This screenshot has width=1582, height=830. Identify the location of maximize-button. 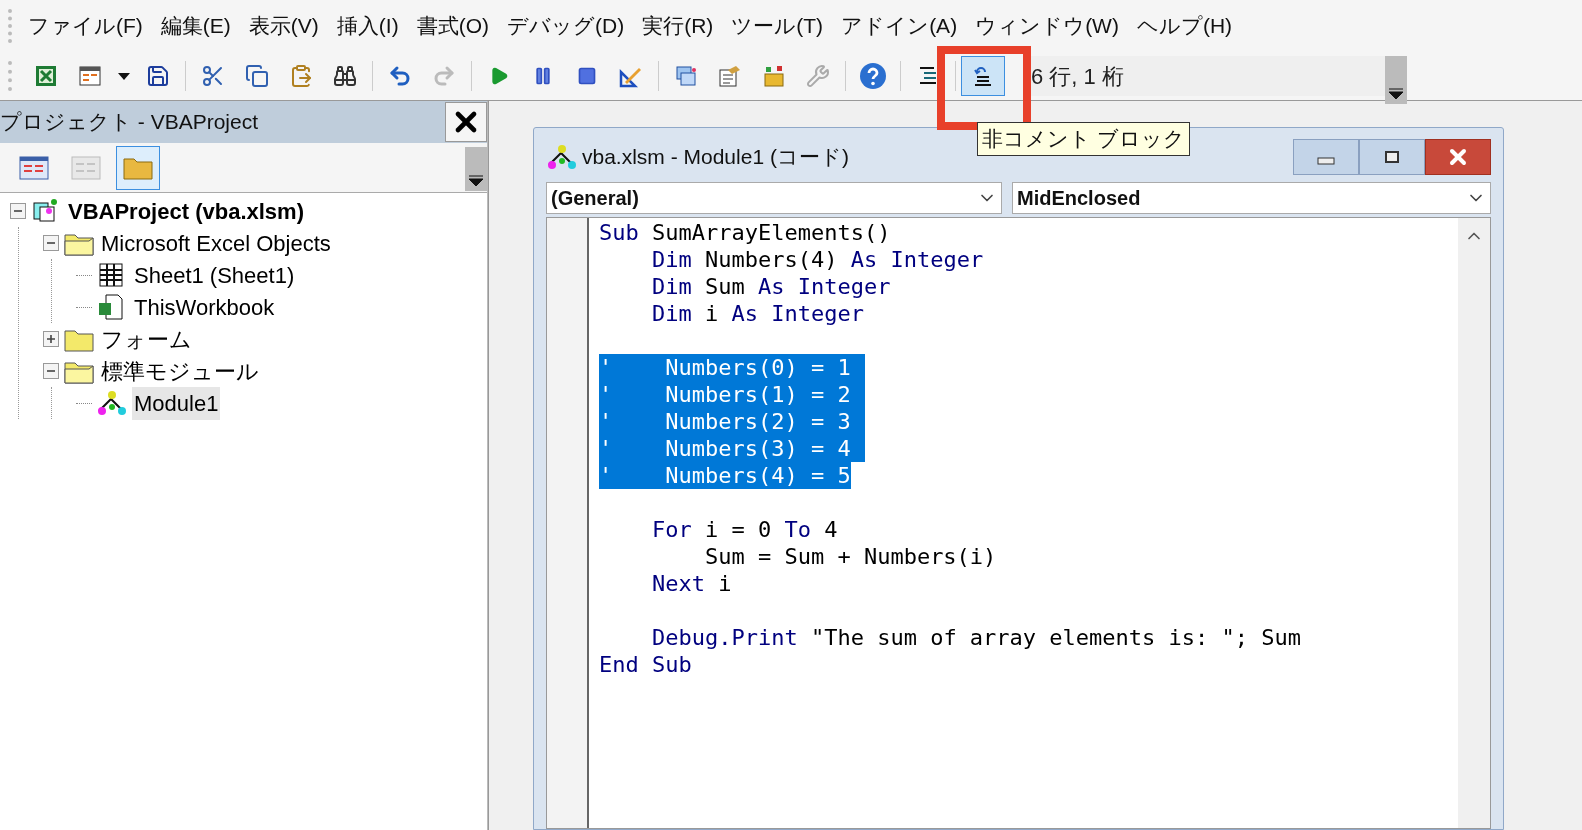
(1392, 157).